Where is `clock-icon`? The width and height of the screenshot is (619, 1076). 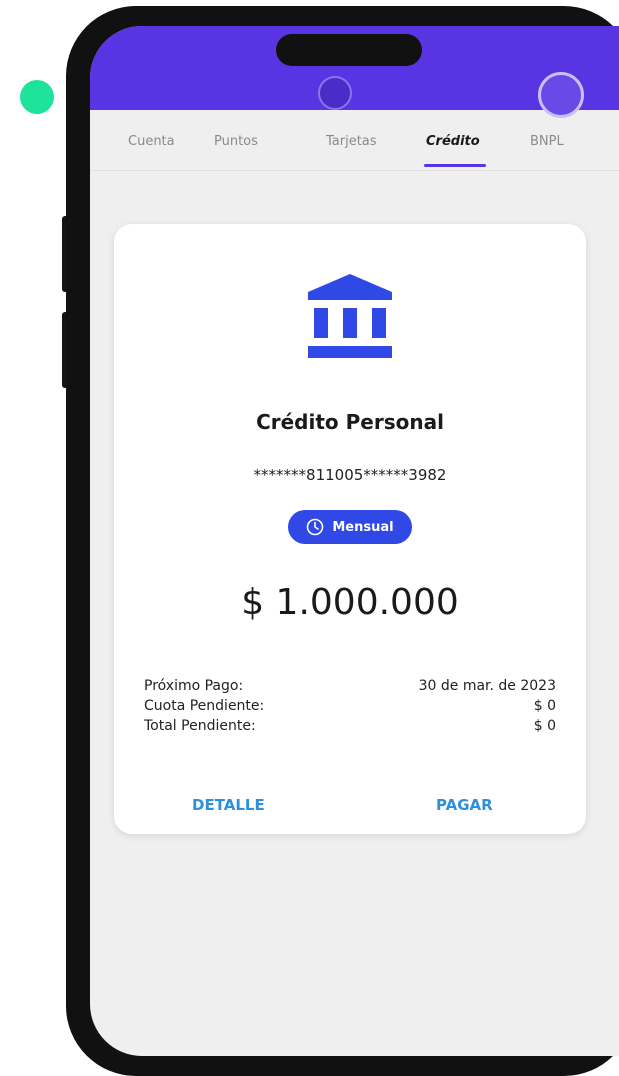 clock-icon is located at coordinates (315, 527).